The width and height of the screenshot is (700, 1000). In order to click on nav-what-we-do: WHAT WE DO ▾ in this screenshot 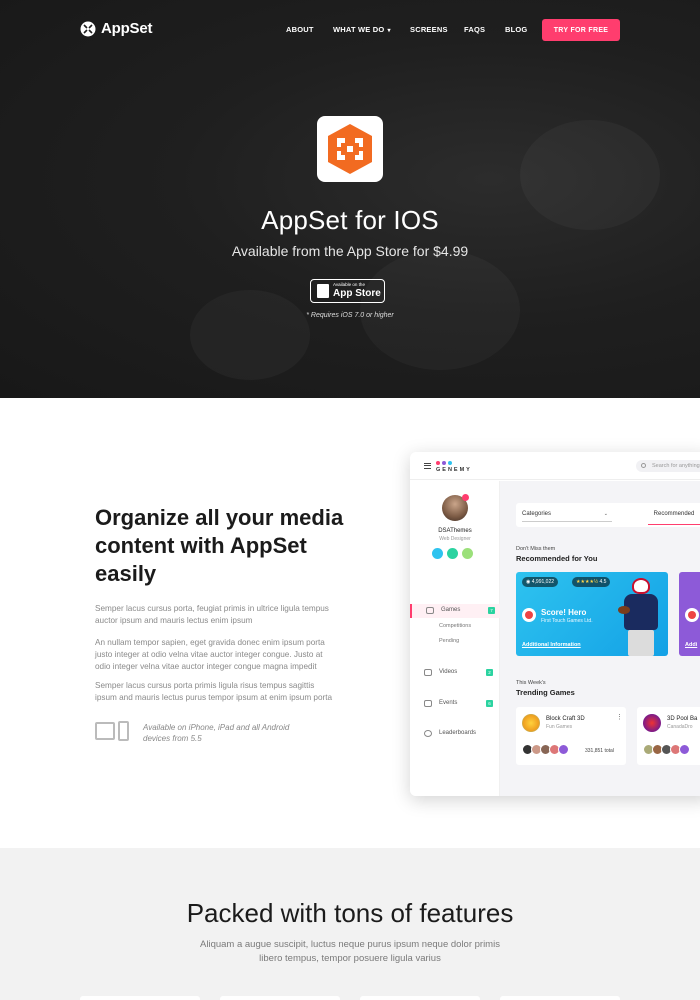, I will do `click(362, 29)`.